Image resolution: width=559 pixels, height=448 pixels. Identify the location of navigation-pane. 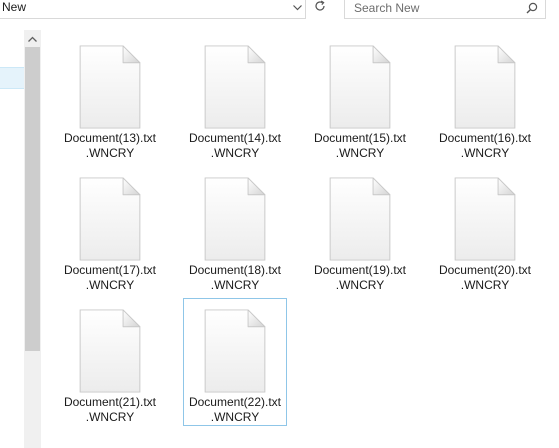
(12, 239).